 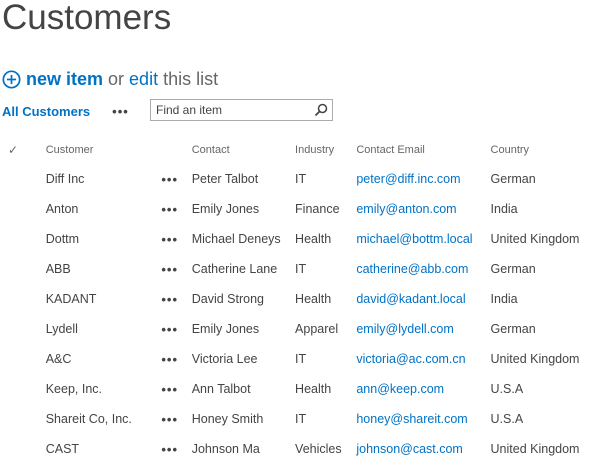 What do you see at coordinates (104, 239) in the screenshot?
I see `cell-customer: Dottm` at bounding box center [104, 239].